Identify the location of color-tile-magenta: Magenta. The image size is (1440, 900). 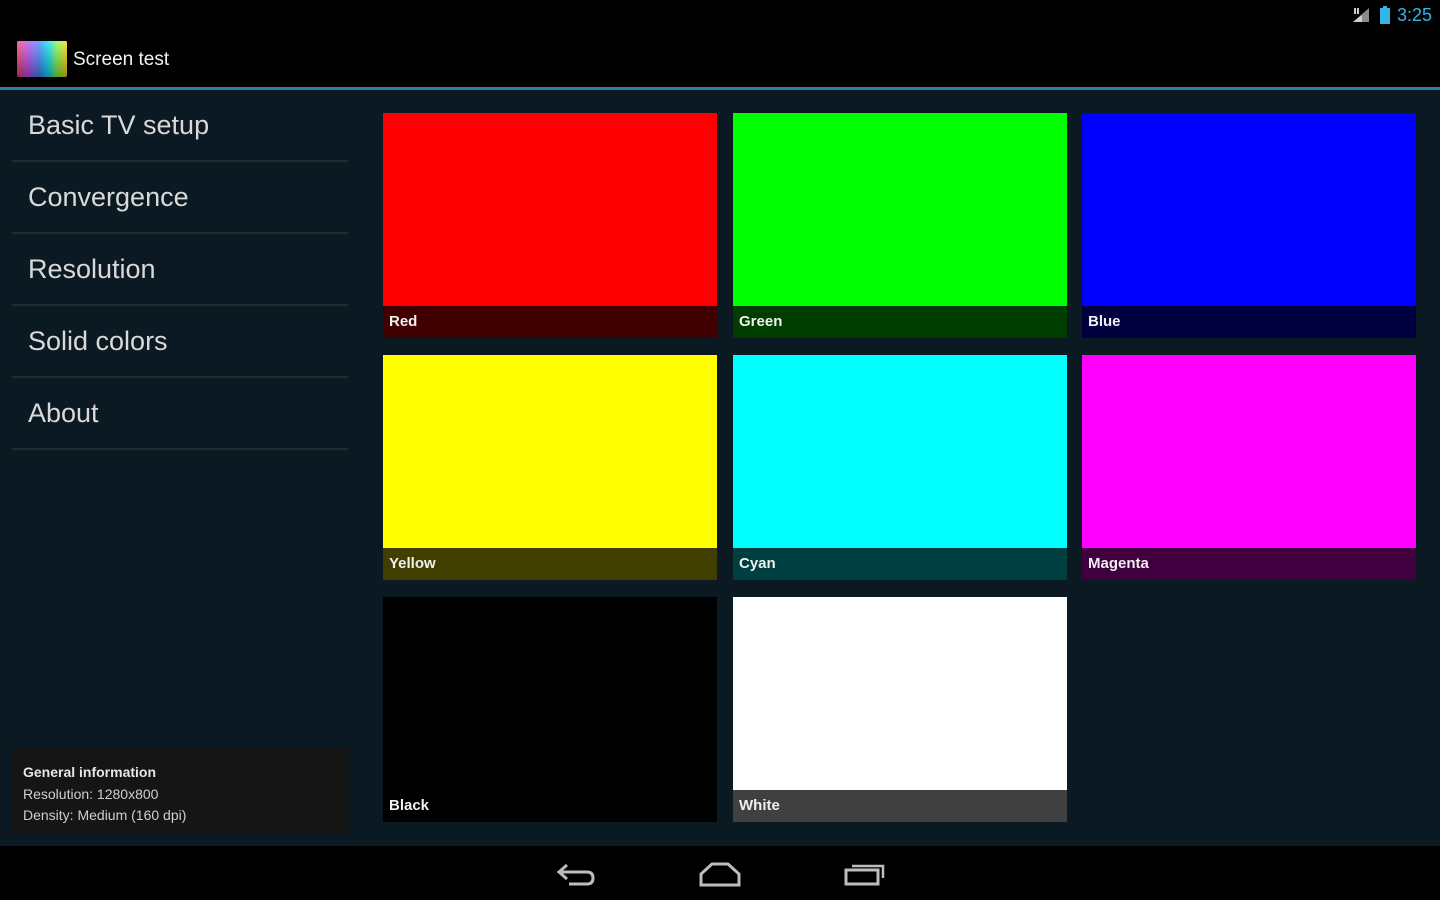
(1249, 467).